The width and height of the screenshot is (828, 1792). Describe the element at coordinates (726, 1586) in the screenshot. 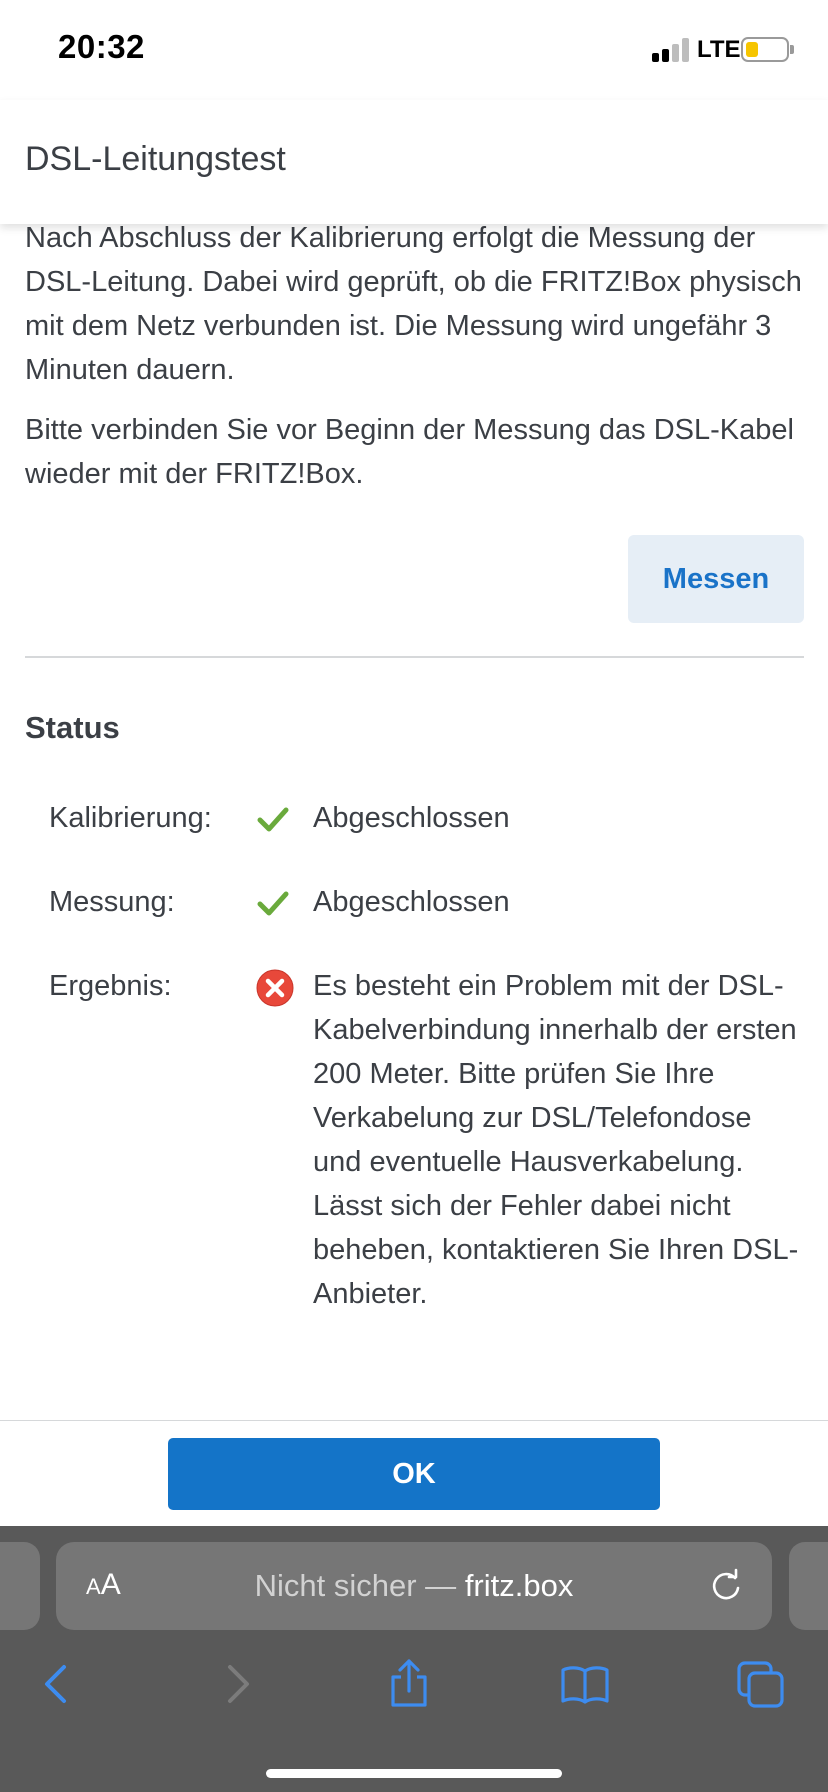

I see `reload-icon` at that location.